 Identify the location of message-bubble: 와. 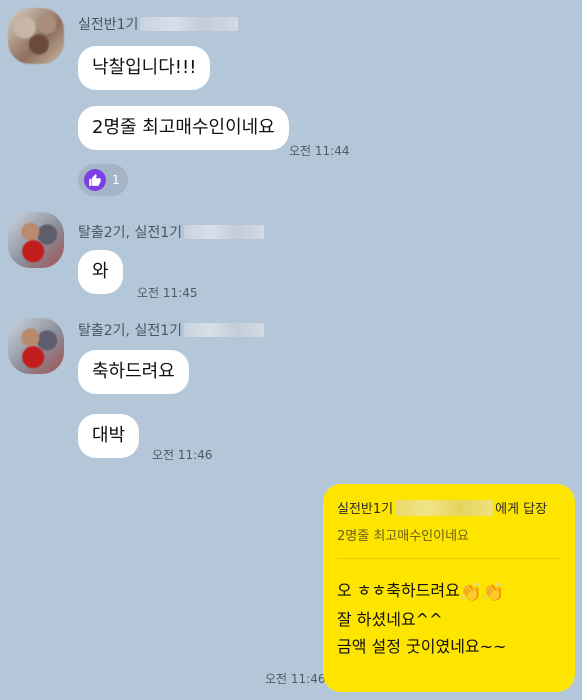
(100, 272).